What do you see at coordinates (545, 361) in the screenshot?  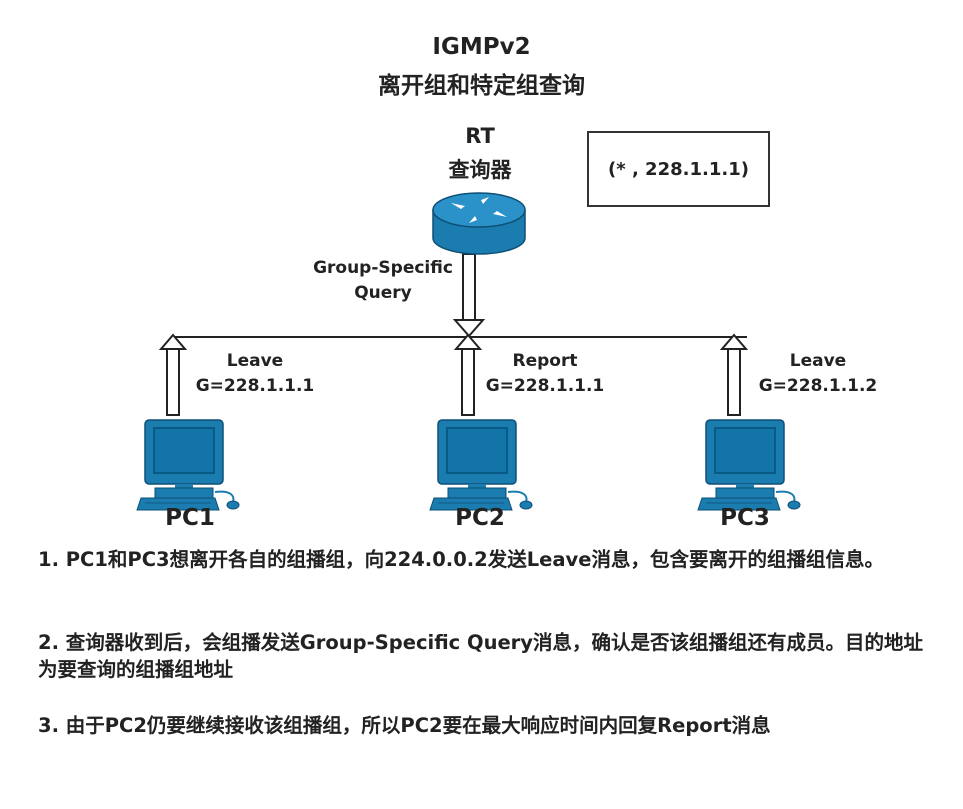 I see `pc2-message-type: Report` at bounding box center [545, 361].